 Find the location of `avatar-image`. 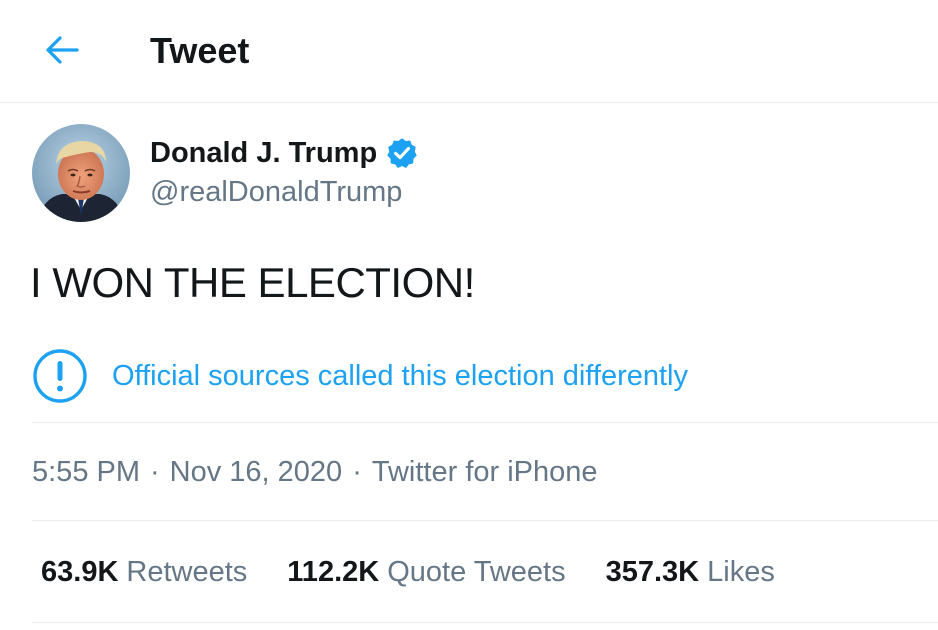

avatar-image is located at coordinates (81, 173).